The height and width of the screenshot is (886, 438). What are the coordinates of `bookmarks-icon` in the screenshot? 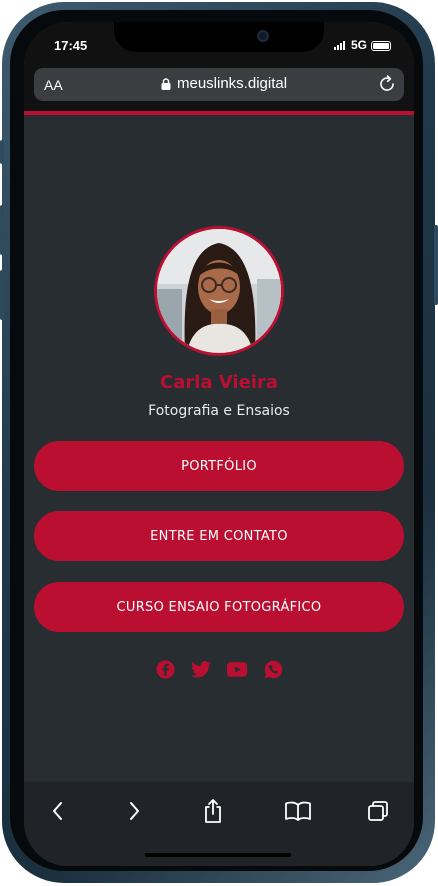 It's located at (298, 811).